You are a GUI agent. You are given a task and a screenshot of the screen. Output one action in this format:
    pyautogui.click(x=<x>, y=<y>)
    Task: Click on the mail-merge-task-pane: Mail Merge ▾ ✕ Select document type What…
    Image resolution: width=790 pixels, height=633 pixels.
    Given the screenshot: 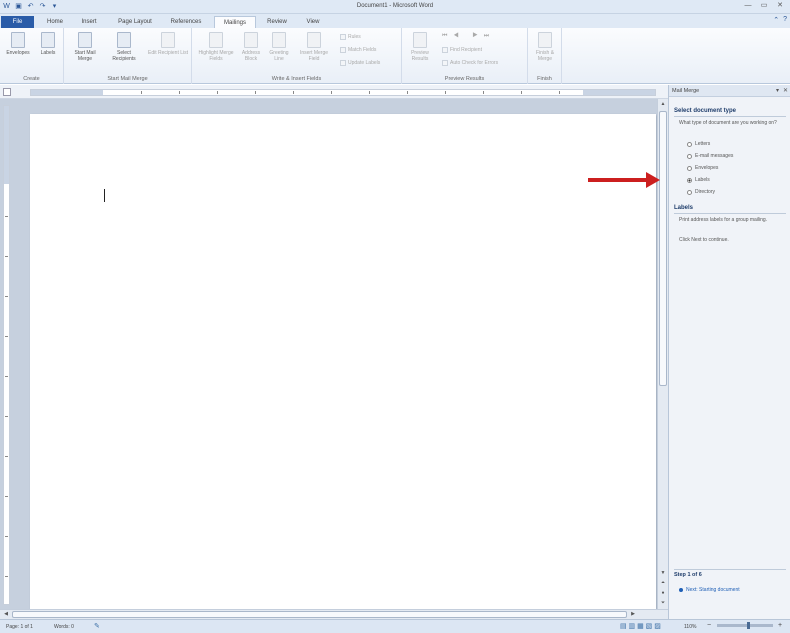 What is the action you would take?
    pyautogui.click(x=729, y=352)
    